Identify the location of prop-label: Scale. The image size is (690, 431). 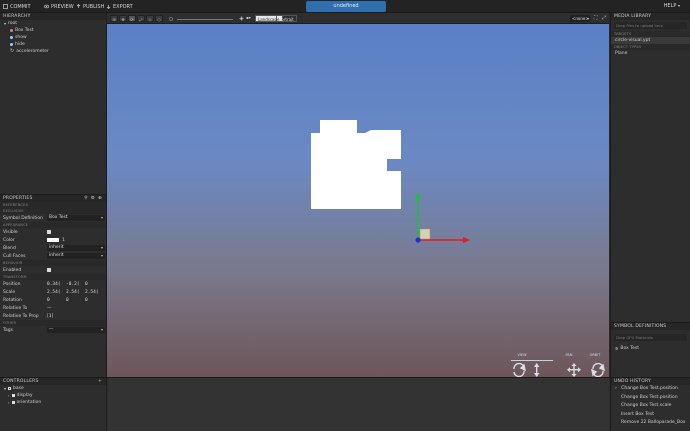
(9, 292).